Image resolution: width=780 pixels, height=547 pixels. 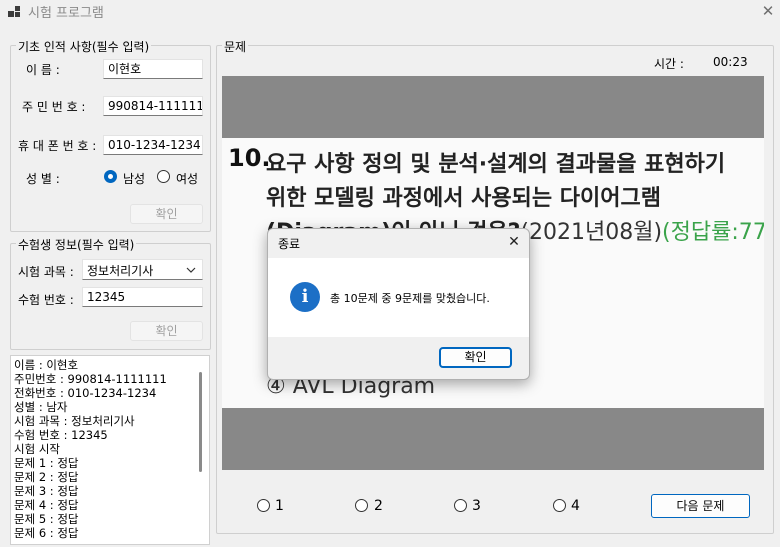 I want to click on log-line: 전화번호 : 010-1234-1234, so click(x=85, y=393).